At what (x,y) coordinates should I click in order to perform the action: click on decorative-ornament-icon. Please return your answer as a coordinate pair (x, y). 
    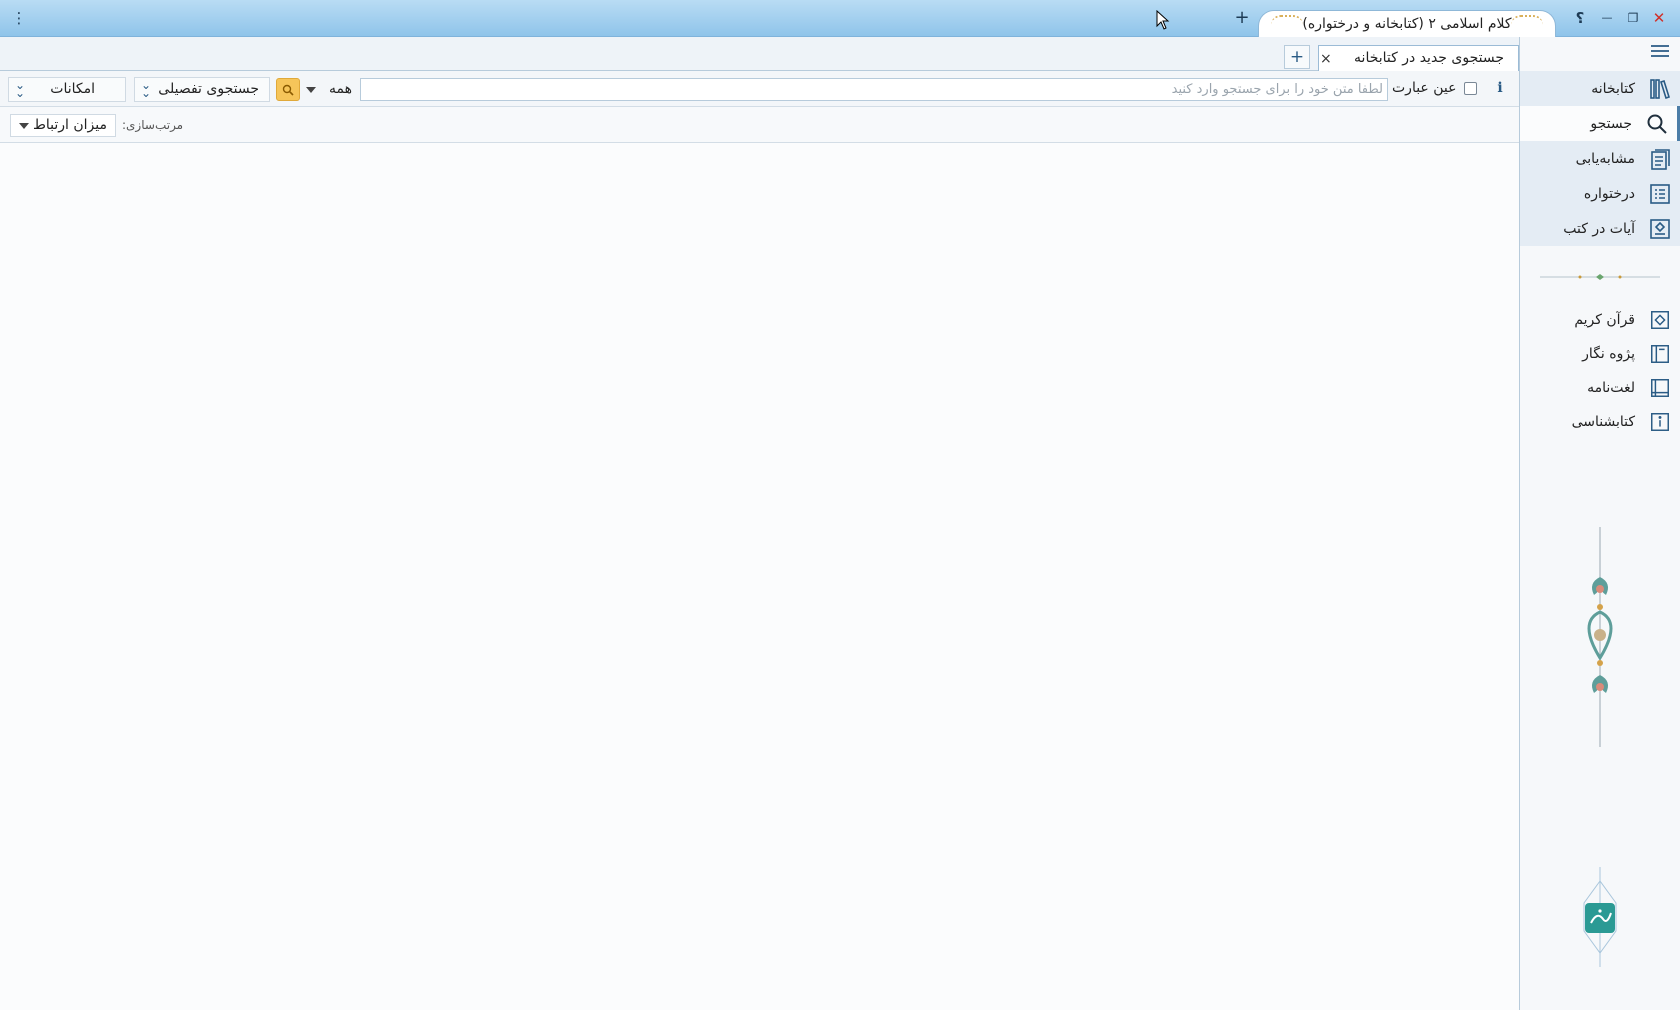
    Looking at the image, I should click on (1600, 637).